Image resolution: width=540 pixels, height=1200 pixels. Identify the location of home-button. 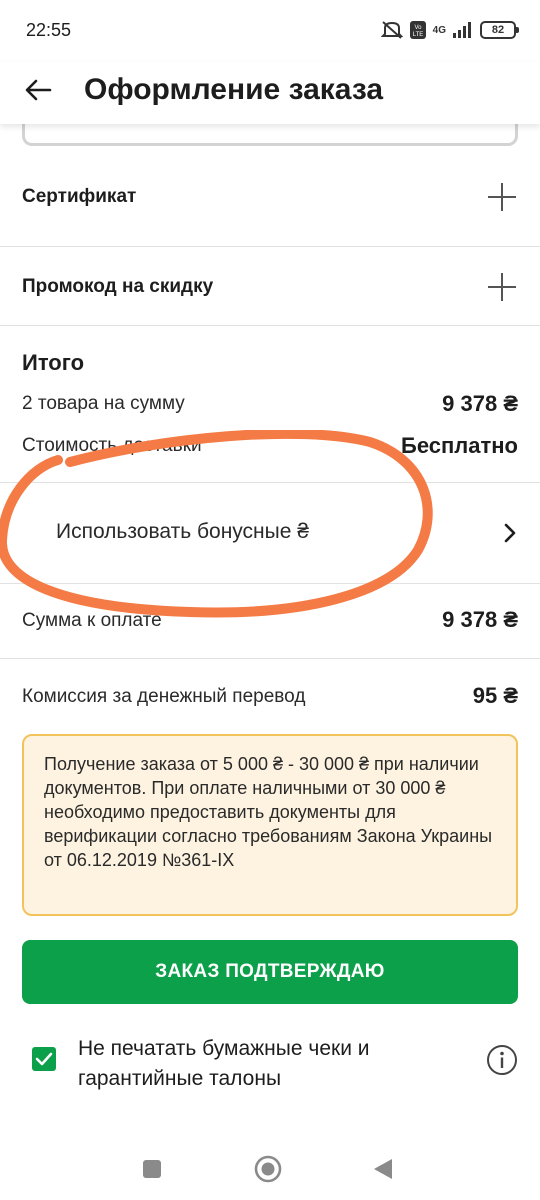
(268, 1169).